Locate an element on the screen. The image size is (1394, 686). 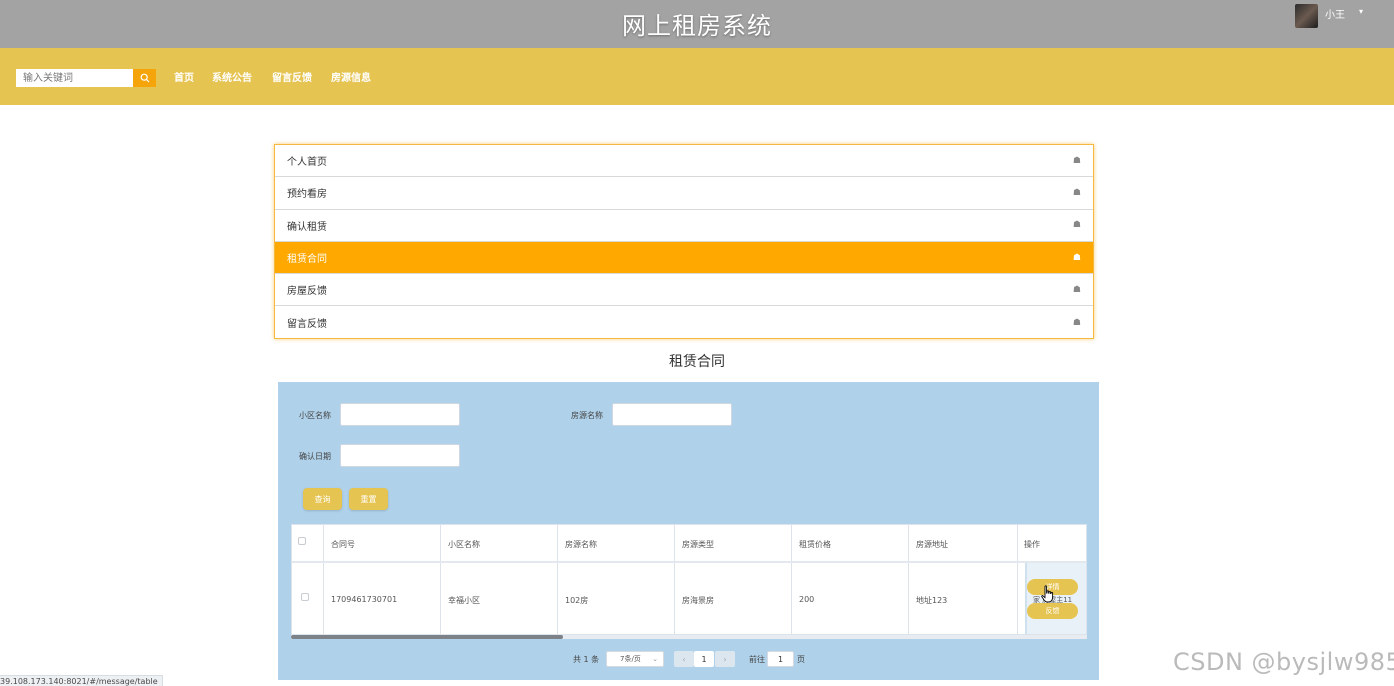
feedback-button: 反馈 is located at coordinates (1052, 611).